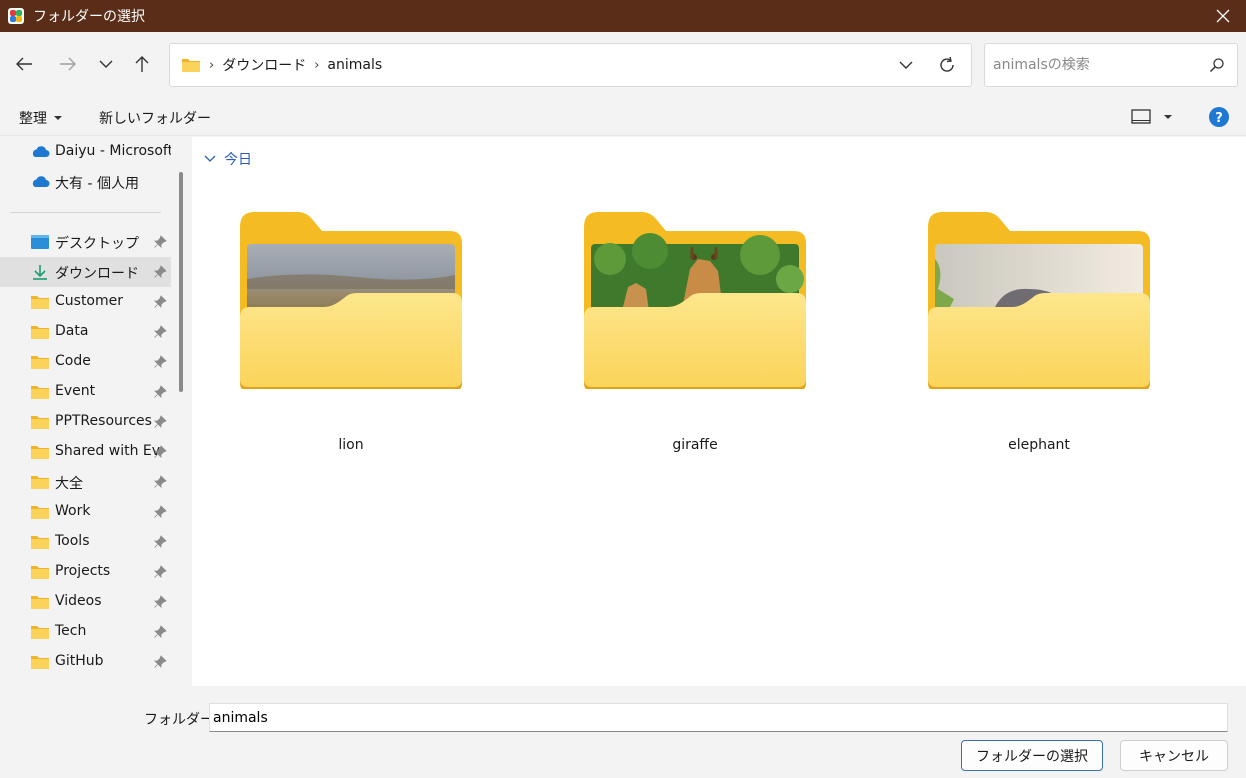  I want to click on sidebar-item-code: Code, so click(85, 362).